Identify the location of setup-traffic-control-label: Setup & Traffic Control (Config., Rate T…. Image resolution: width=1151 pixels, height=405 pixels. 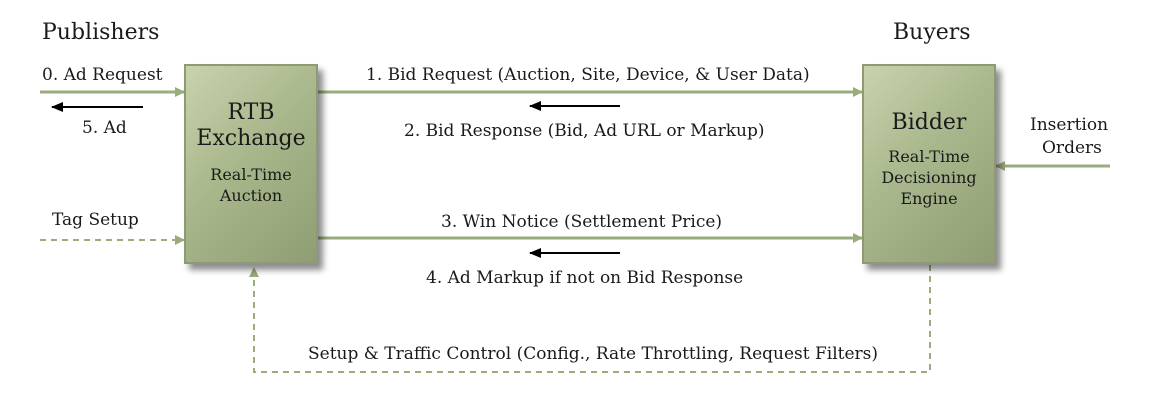
(593, 354).